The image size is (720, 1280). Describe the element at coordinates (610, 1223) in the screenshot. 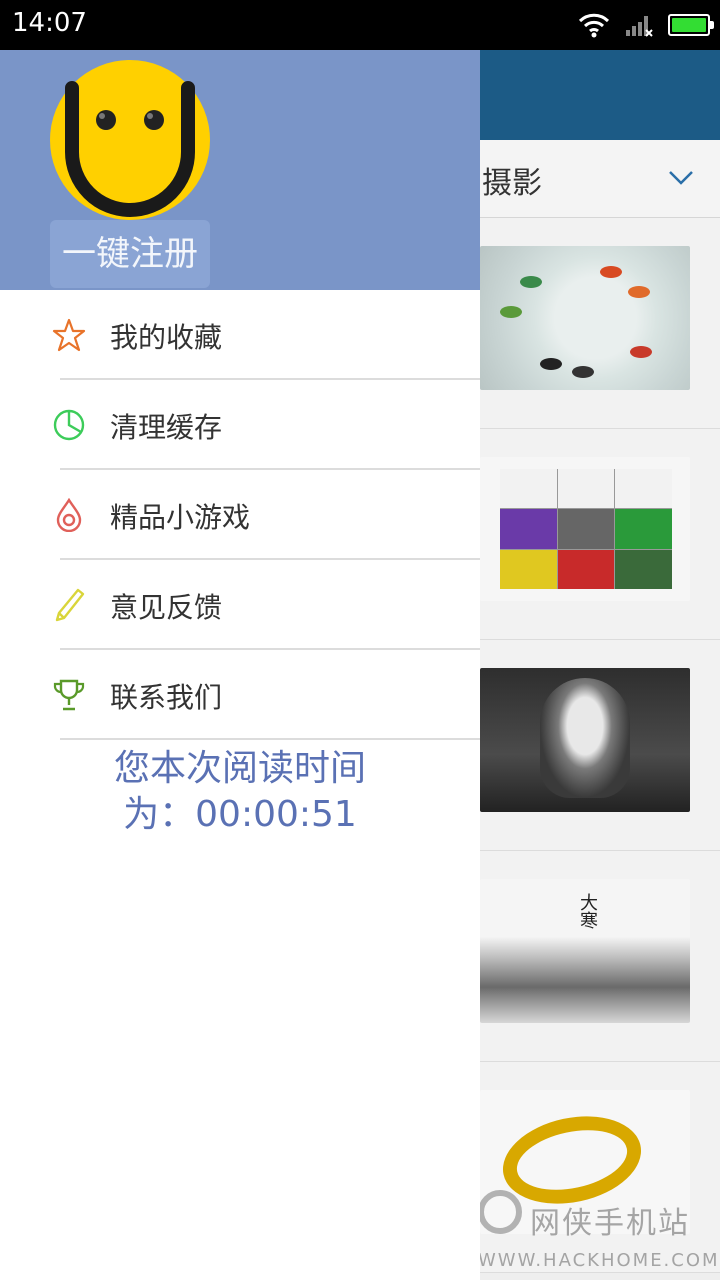

I see `watermark-cn: 网侠手机站` at that location.